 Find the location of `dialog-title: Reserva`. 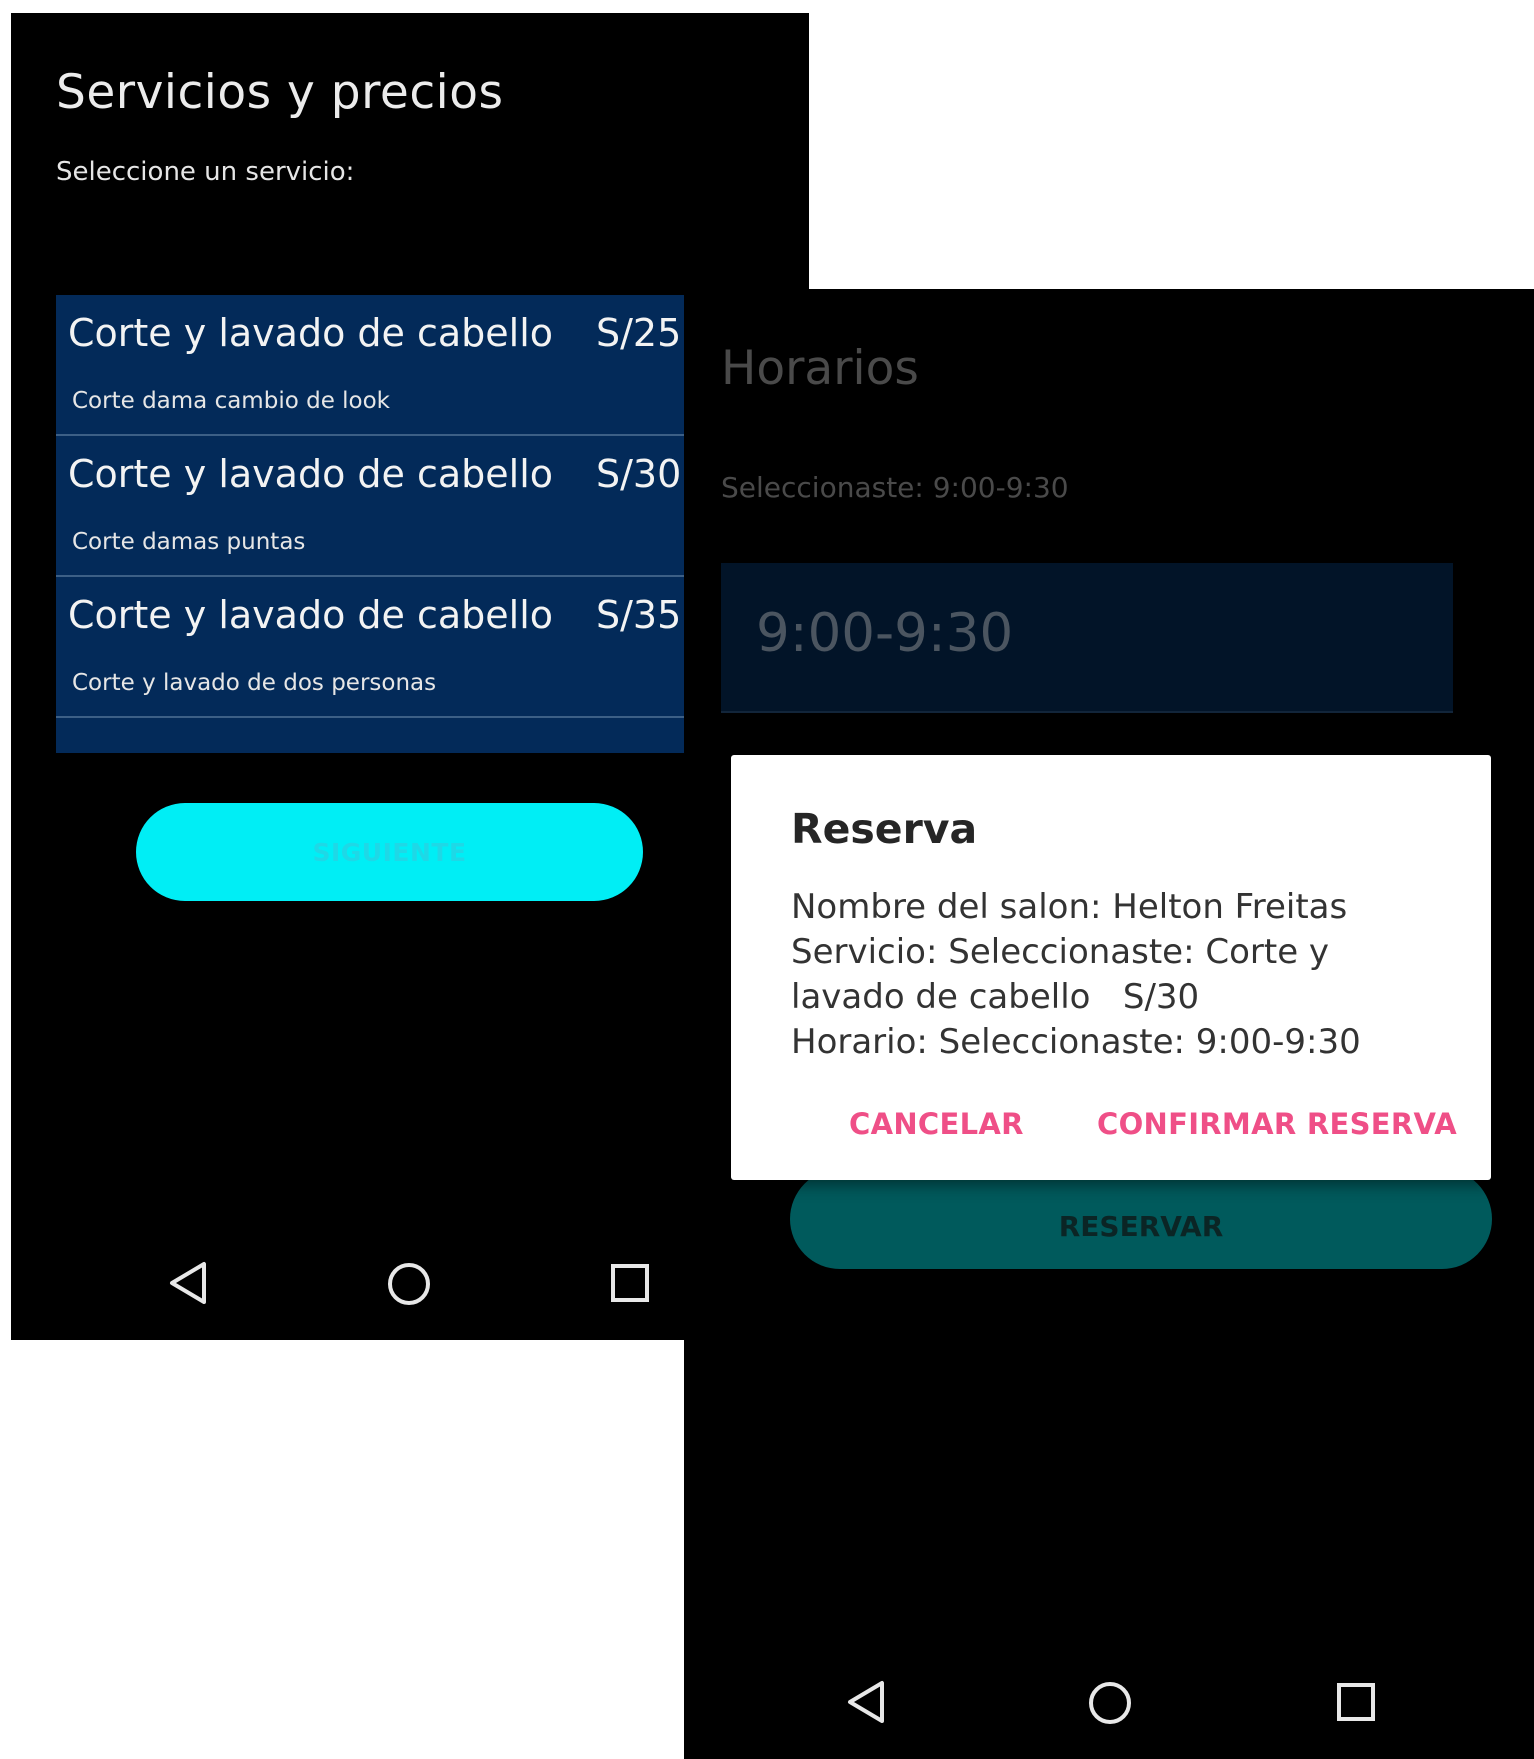

dialog-title: Reserva is located at coordinates (884, 829).